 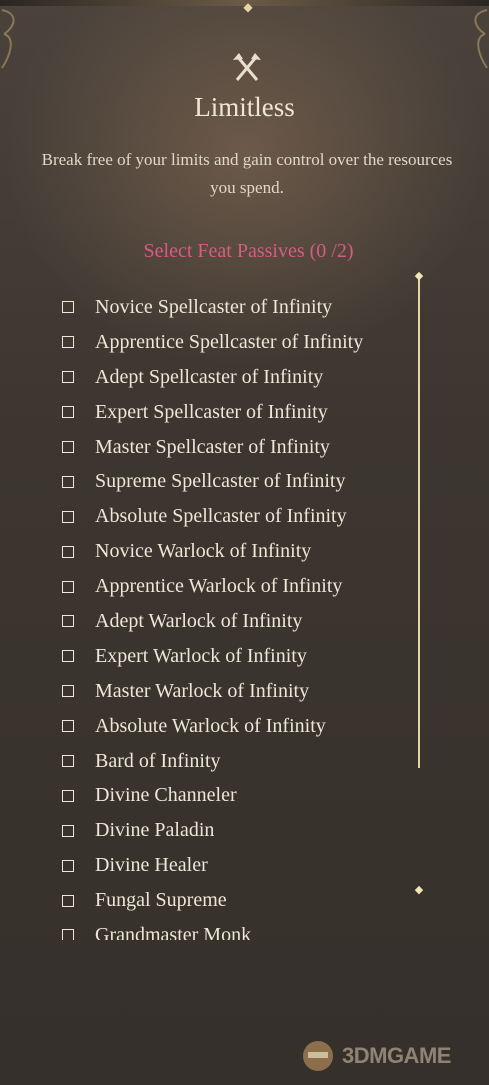 What do you see at coordinates (247, 67) in the screenshot?
I see `crossed-axes-icon` at bounding box center [247, 67].